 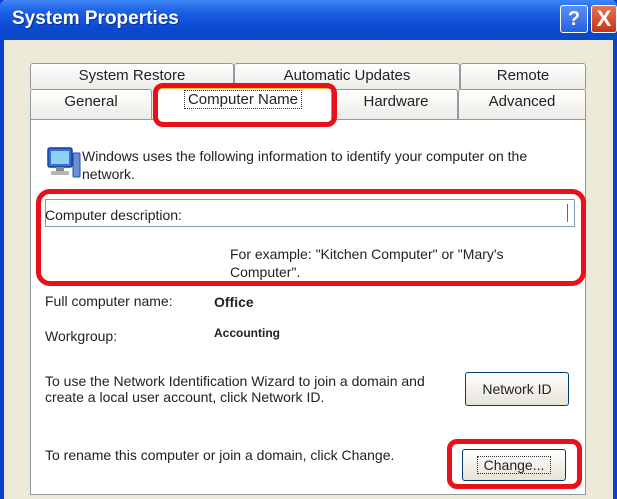 I want to click on full-computer-name-value: Office, so click(x=234, y=302).